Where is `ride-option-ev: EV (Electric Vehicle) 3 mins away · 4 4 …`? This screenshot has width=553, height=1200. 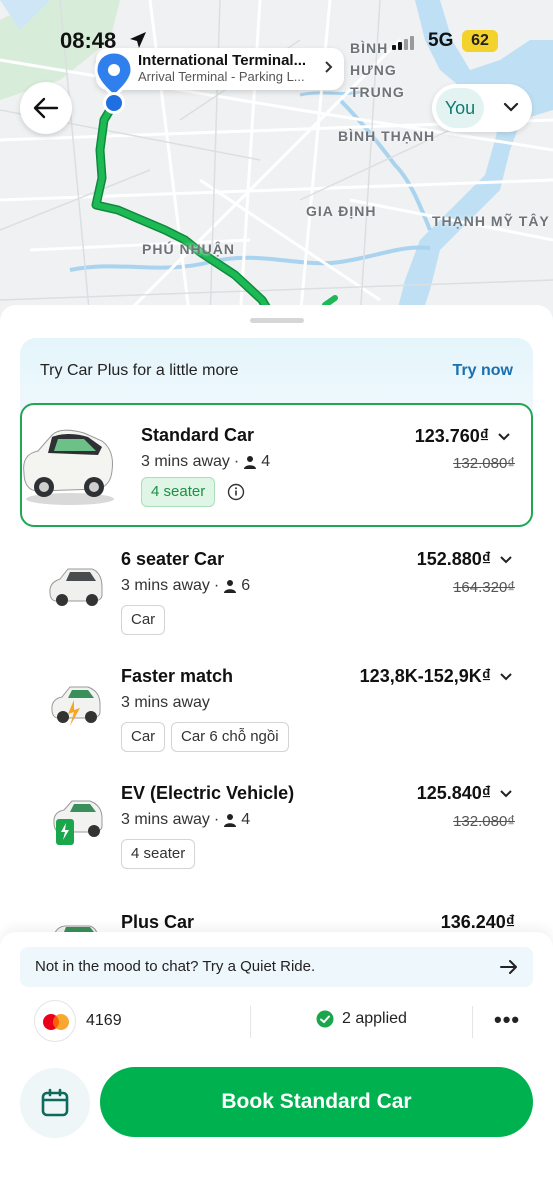
ride-option-ev: EV (Electric Vehicle) 3 mins away · 4 4 … is located at coordinates (276, 825).